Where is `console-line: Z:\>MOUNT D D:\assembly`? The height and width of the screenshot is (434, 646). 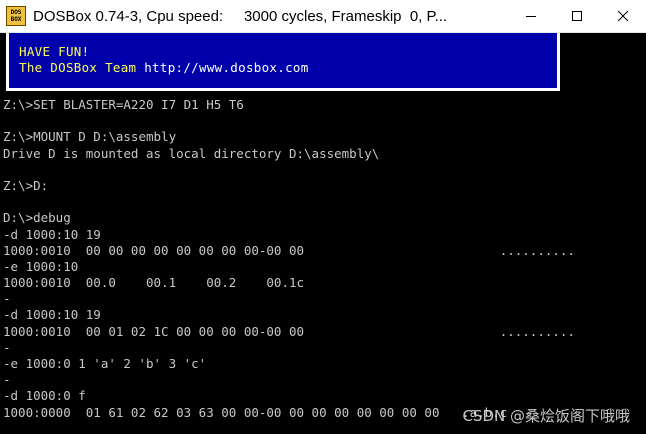 console-line: Z:\>MOUNT D D:\assembly is located at coordinates (90, 137).